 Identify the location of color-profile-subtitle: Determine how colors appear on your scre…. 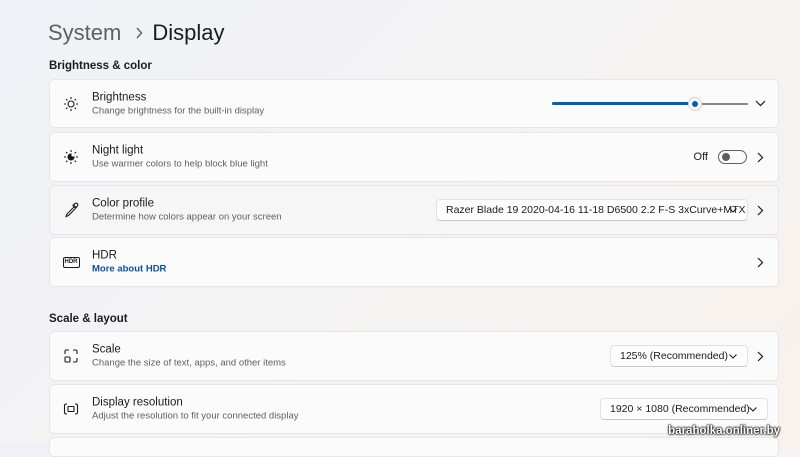
(187, 217).